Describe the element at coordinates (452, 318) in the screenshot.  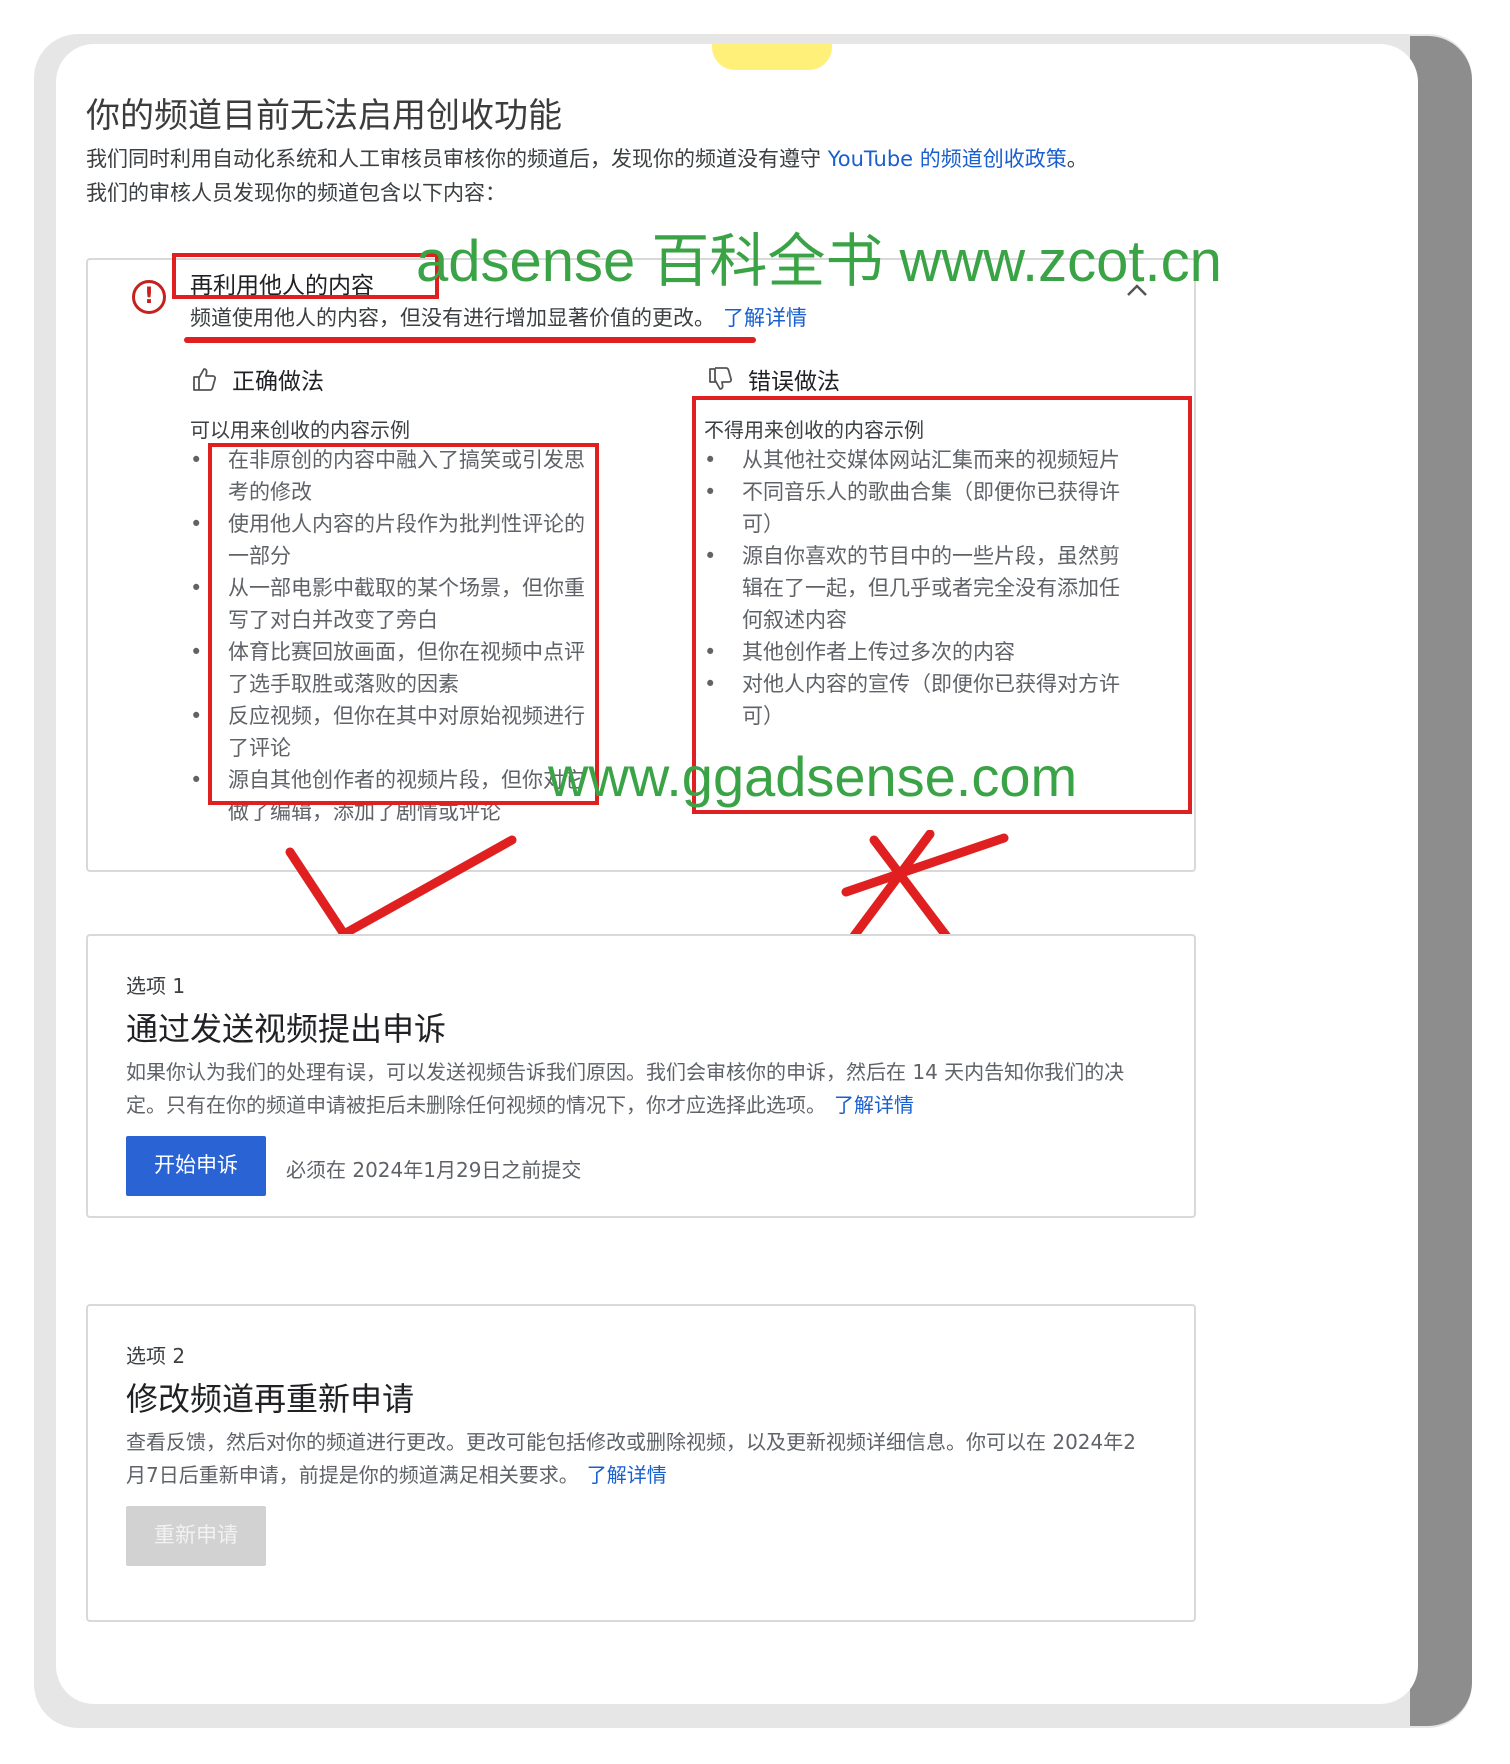
I see `issue-description: 频道使用他人的内容，但没有进行增加显著价值的更改。` at that location.